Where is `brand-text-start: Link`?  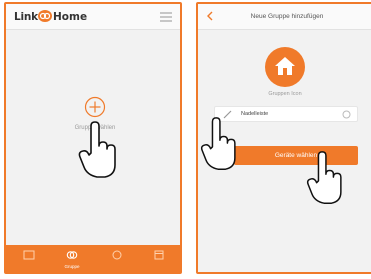
brand-text-start: Link is located at coordinates (26, 17).